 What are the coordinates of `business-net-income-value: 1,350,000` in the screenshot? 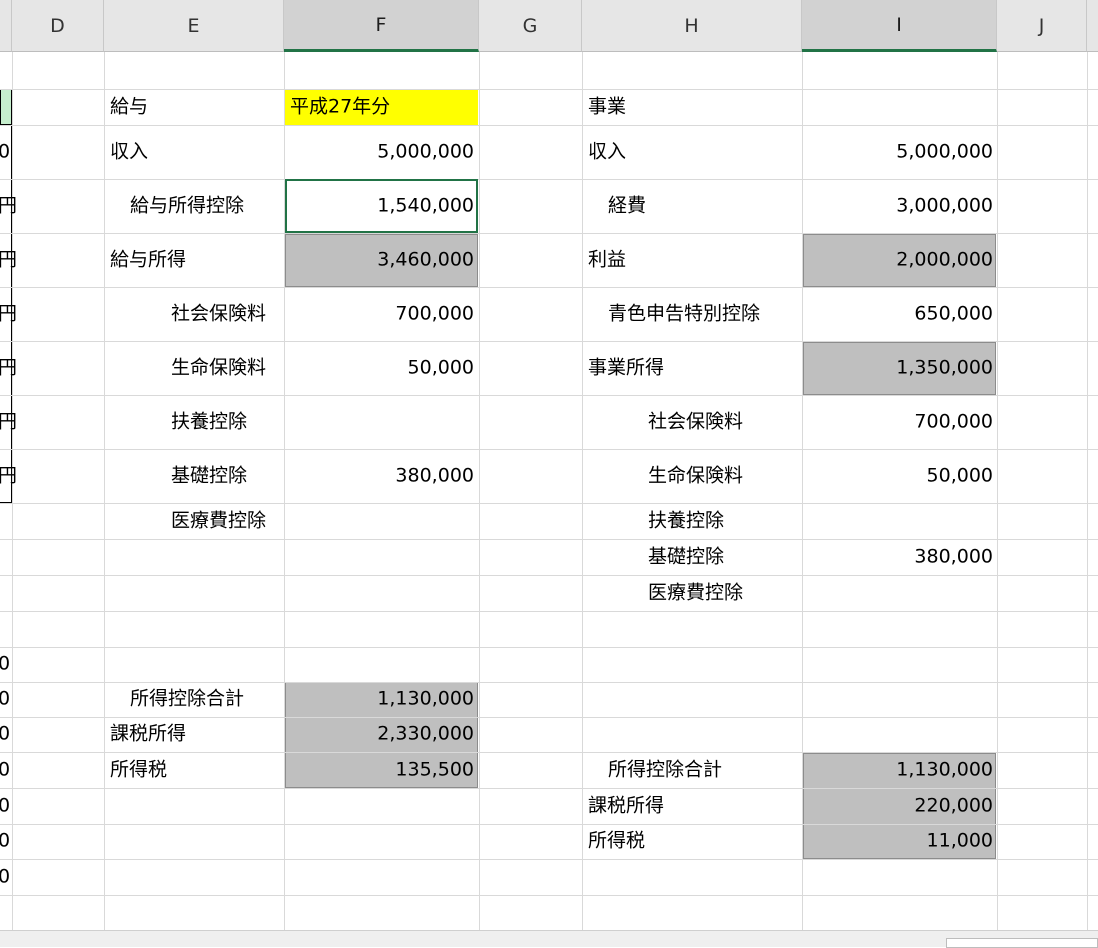 It's located at (944, 367).